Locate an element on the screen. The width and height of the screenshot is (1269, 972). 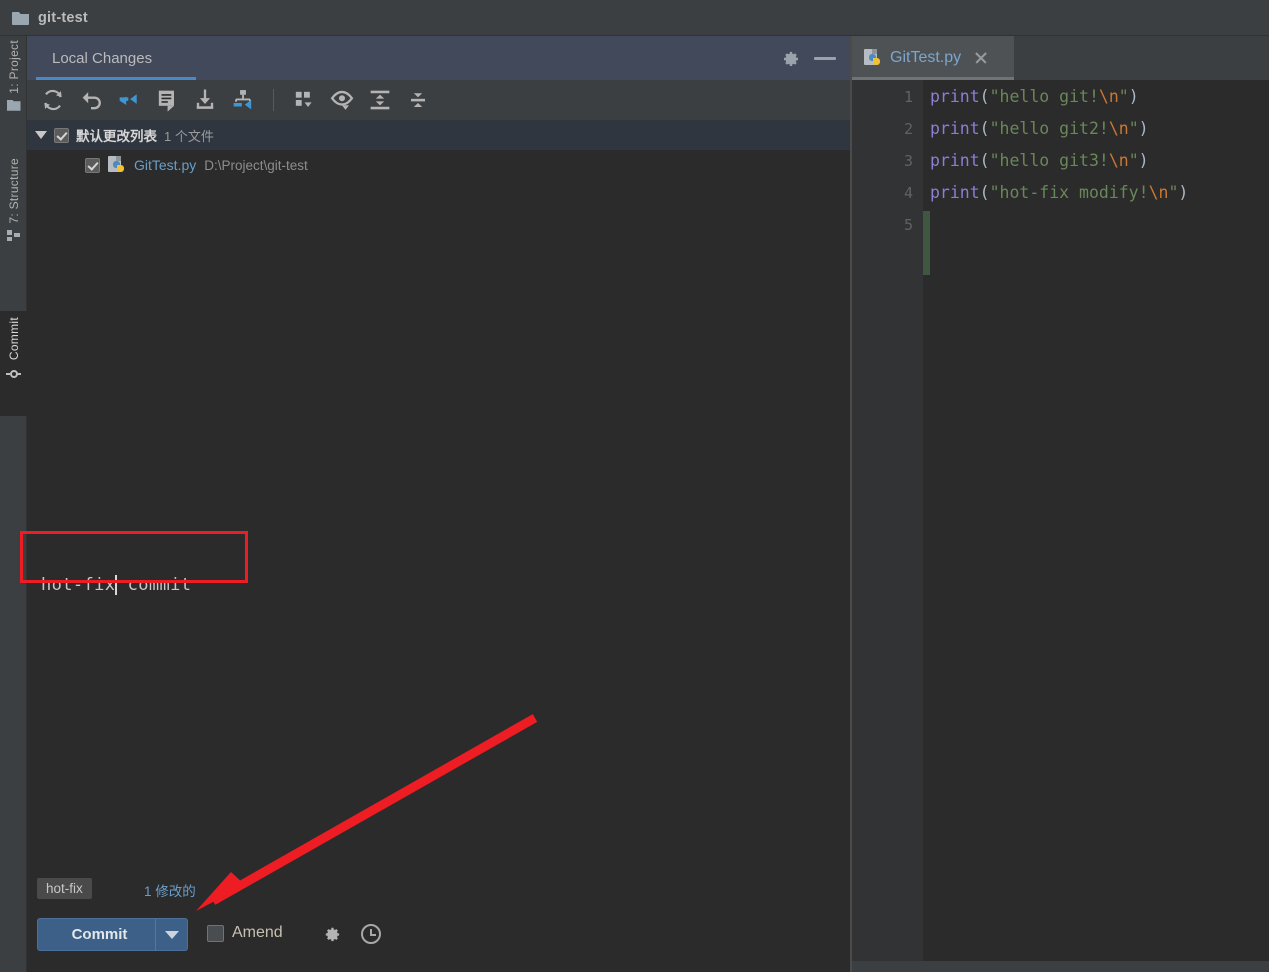
get-from-vcs-icon is located at coordinates (205, 100).